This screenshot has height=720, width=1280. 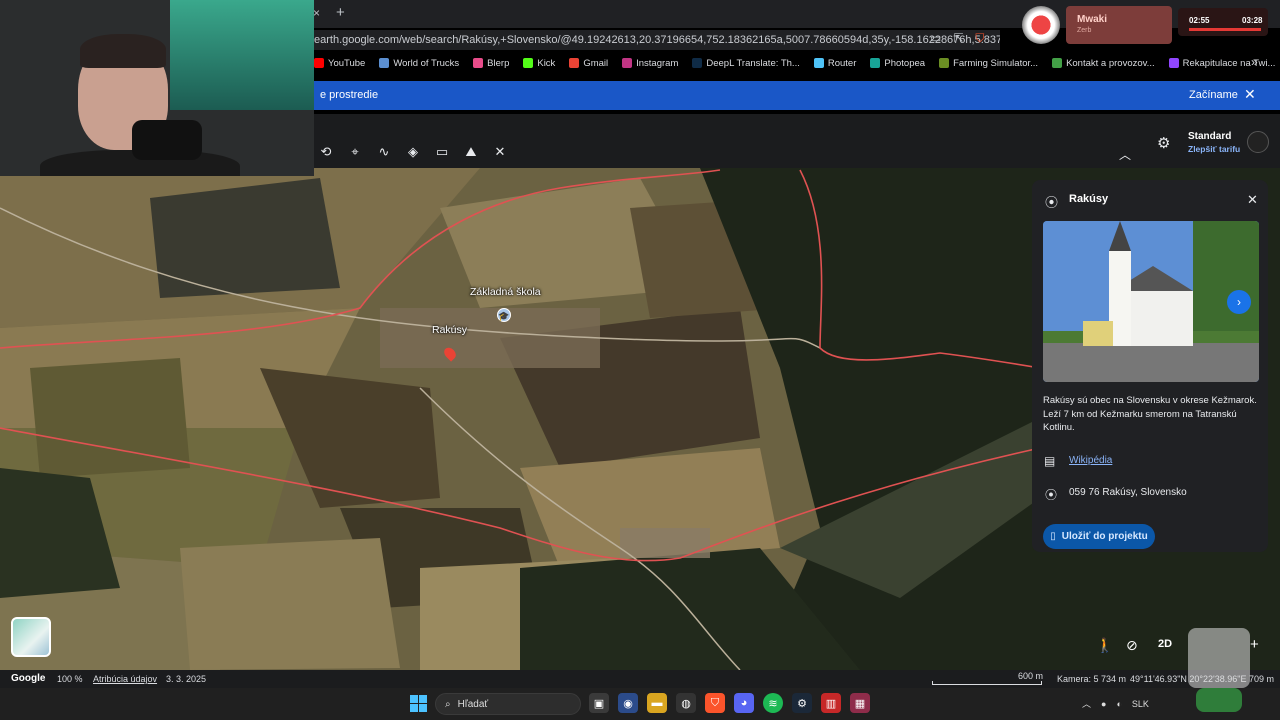 I want to click on file-explorer-icon: ▬, so click(x=657, y=703).